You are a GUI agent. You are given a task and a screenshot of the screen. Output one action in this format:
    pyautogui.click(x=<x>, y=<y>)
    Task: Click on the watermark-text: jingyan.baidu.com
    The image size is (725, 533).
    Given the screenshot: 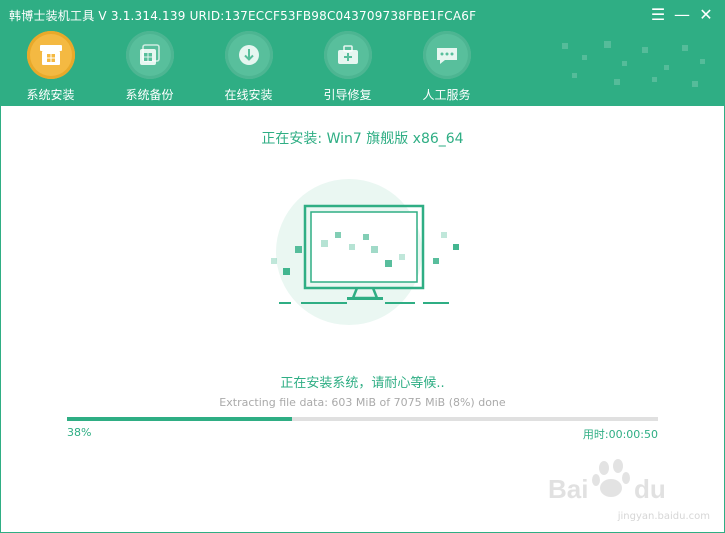 What is the action you would take?
    pyautogui.click(x=663, y=516)
    